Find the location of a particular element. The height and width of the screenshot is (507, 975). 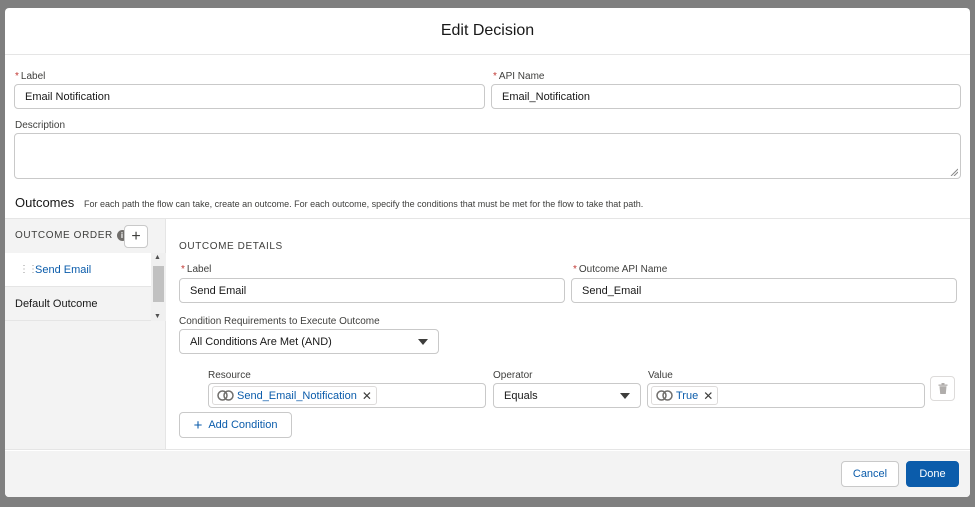

api-name-input: Email_Notification is located at coordinates (726, 96).